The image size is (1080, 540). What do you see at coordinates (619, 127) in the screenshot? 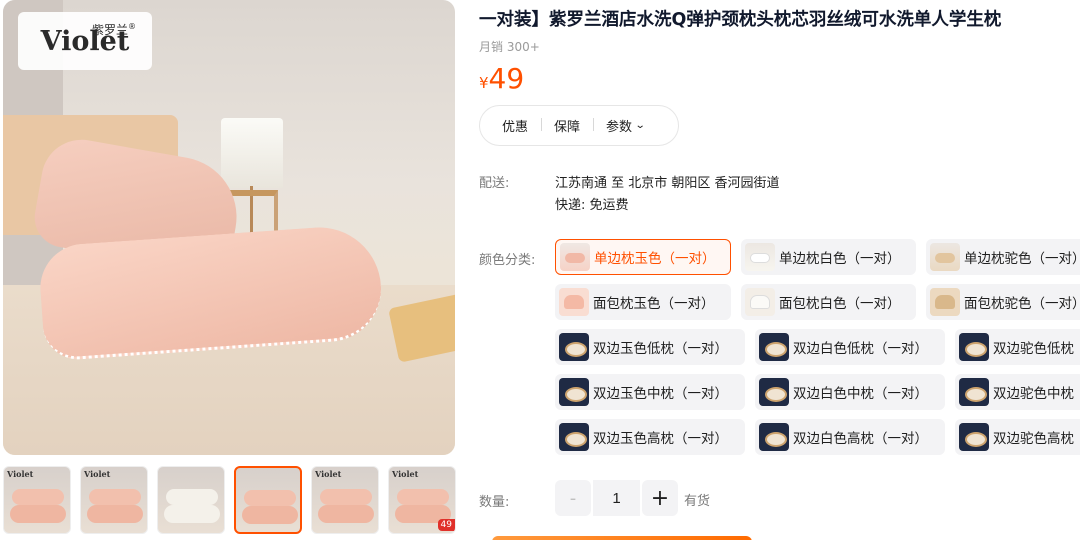
I see `tab-params-label: 参数` at bounding box center [619, 127].